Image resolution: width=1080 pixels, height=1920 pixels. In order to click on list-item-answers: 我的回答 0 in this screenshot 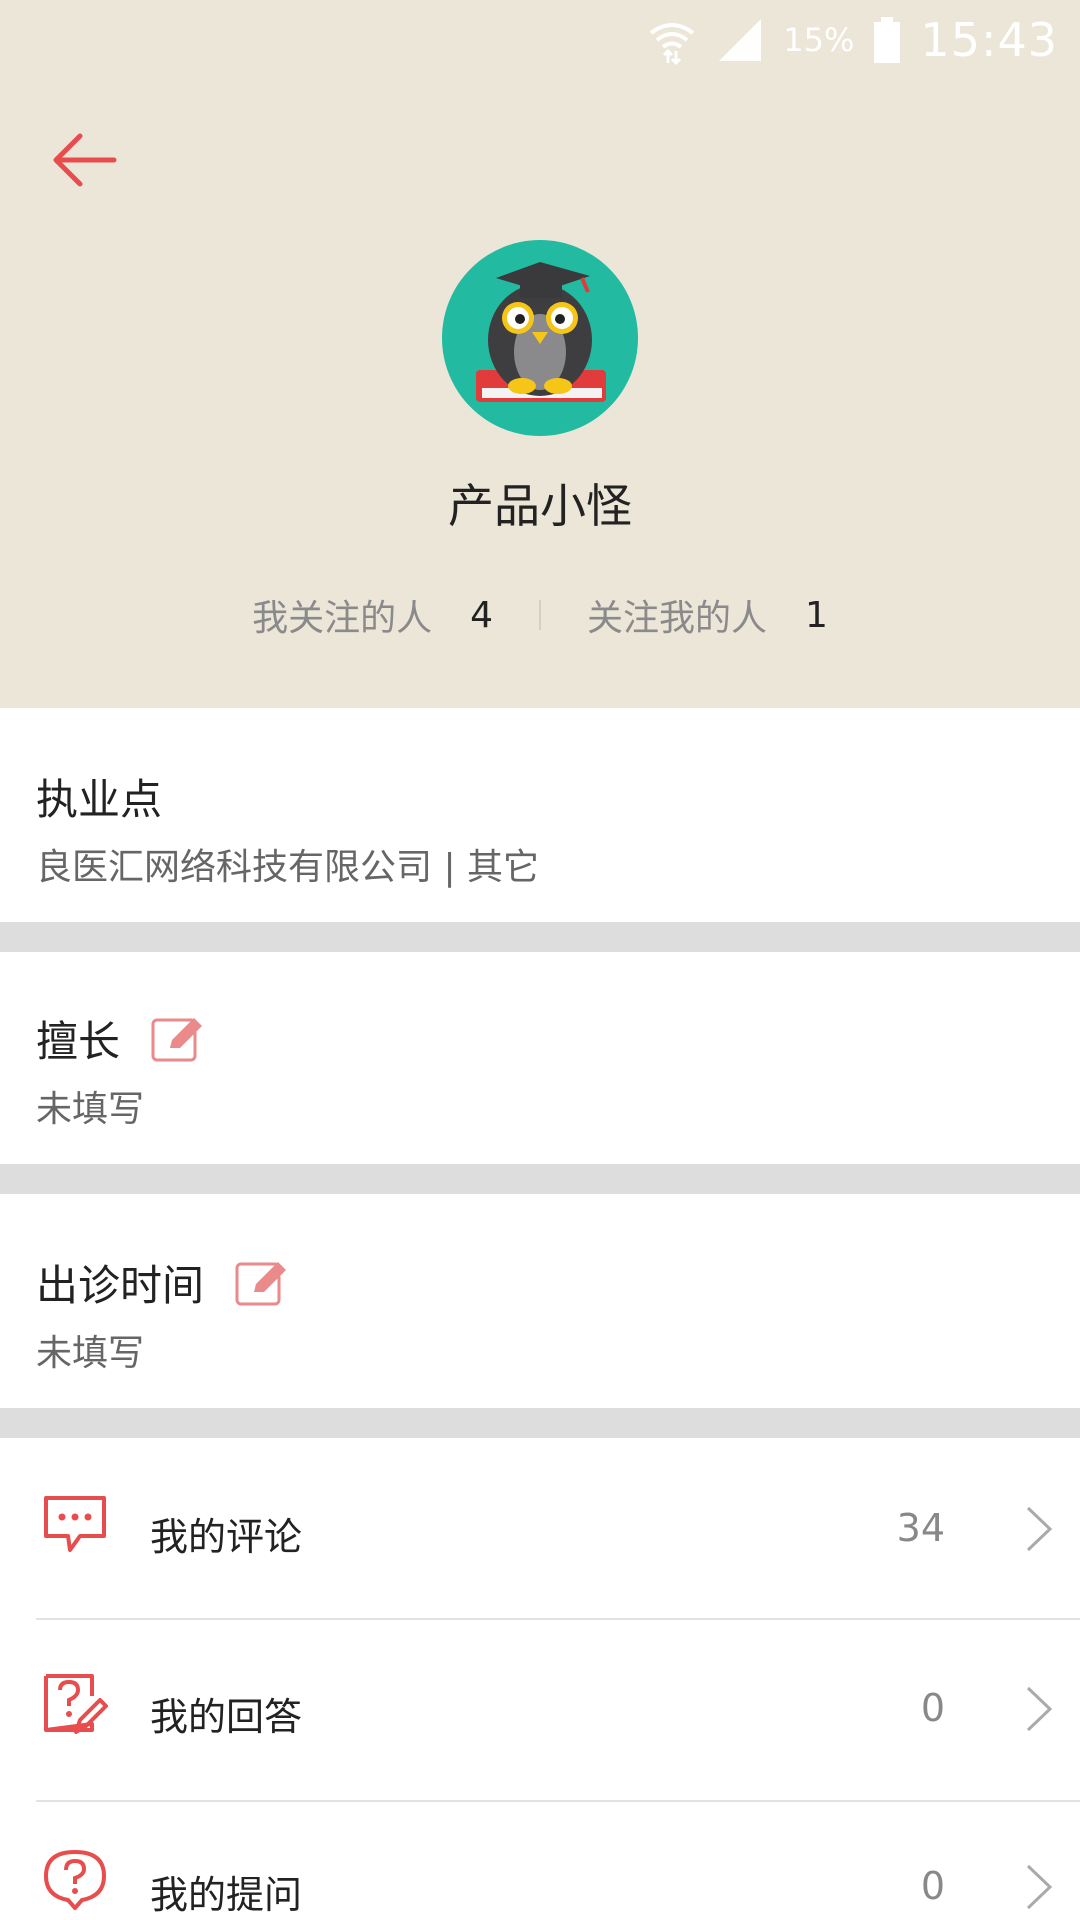, I will do `click(540, 1710)`.